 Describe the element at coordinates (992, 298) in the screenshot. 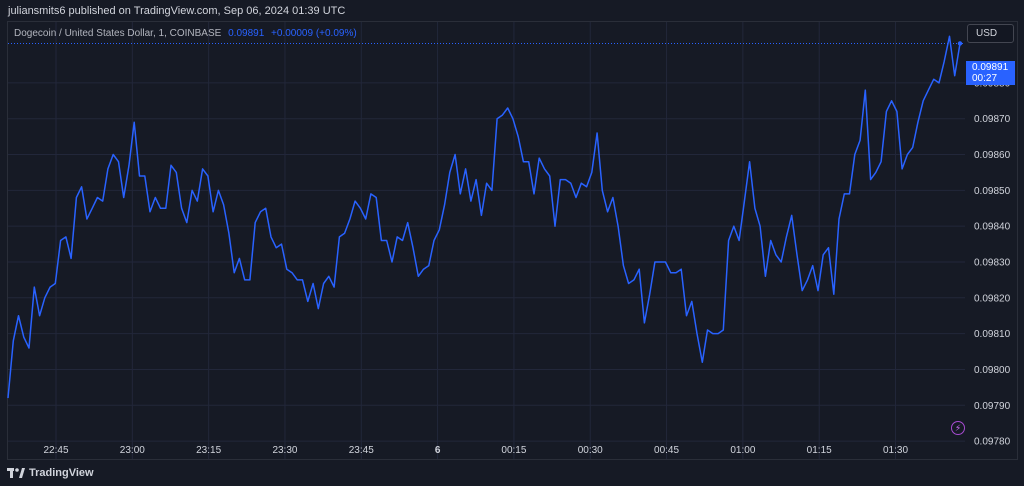

I see `y-tick-label: 0.09820` at that location.